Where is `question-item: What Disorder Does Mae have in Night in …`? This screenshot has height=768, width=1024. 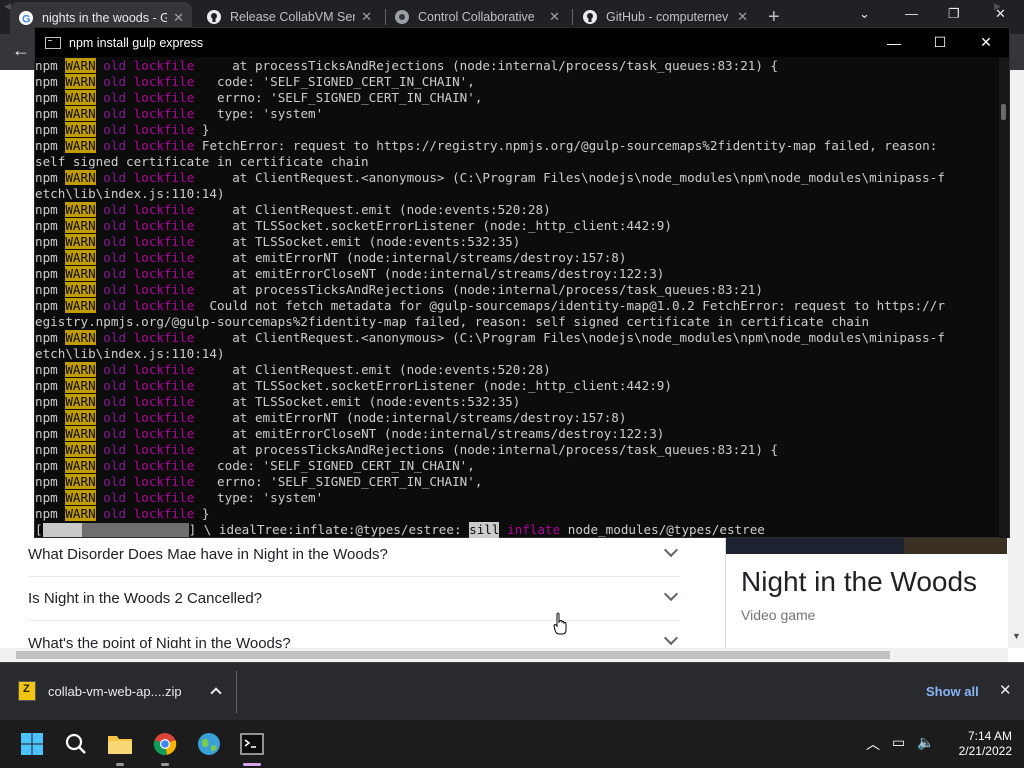
question-item: What Disorder Does Mae have in Night in … is located at coordinates (354, 555).